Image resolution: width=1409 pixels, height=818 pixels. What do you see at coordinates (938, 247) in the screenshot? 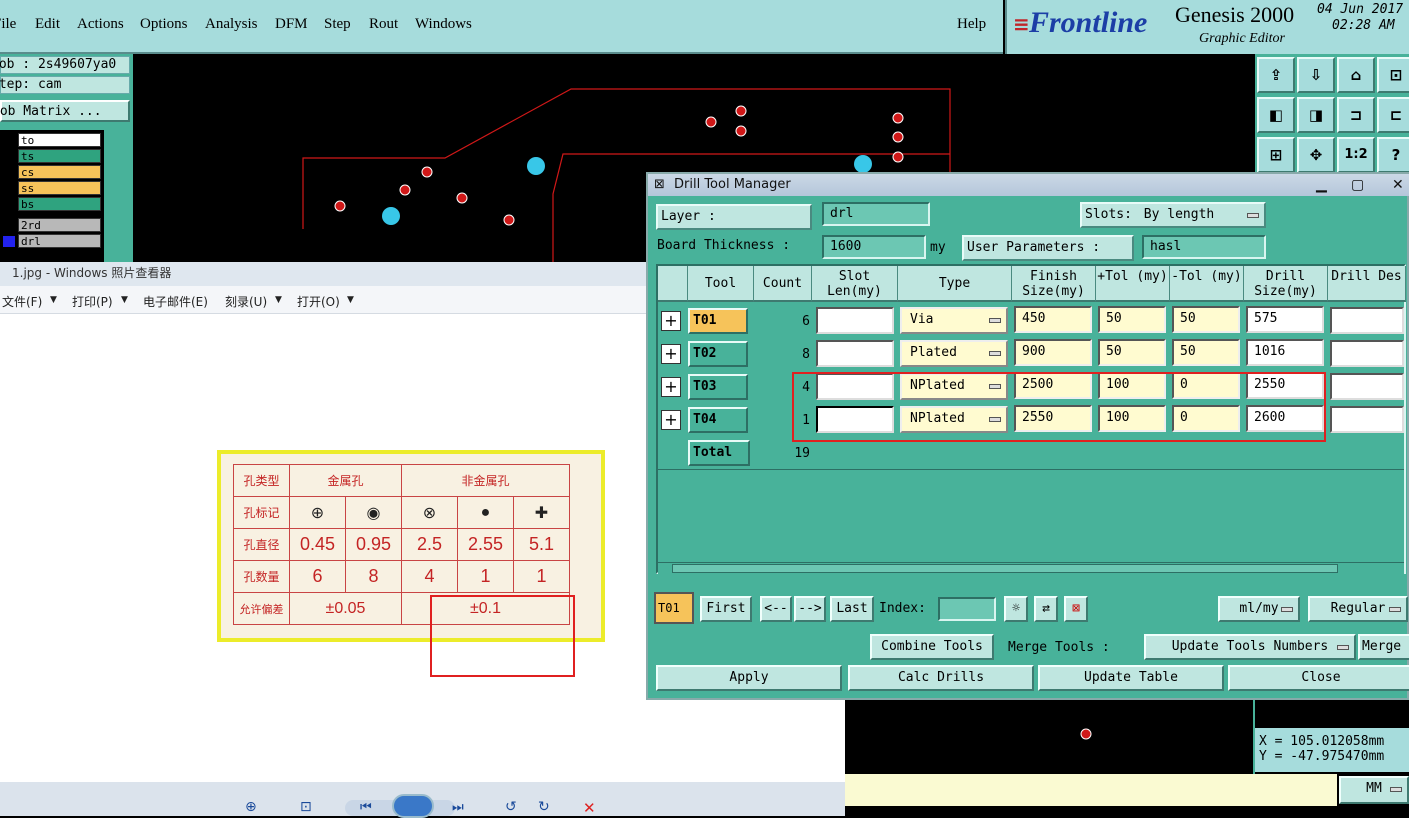
I see `thickness-unit: my` at bounding box center [938, 247].